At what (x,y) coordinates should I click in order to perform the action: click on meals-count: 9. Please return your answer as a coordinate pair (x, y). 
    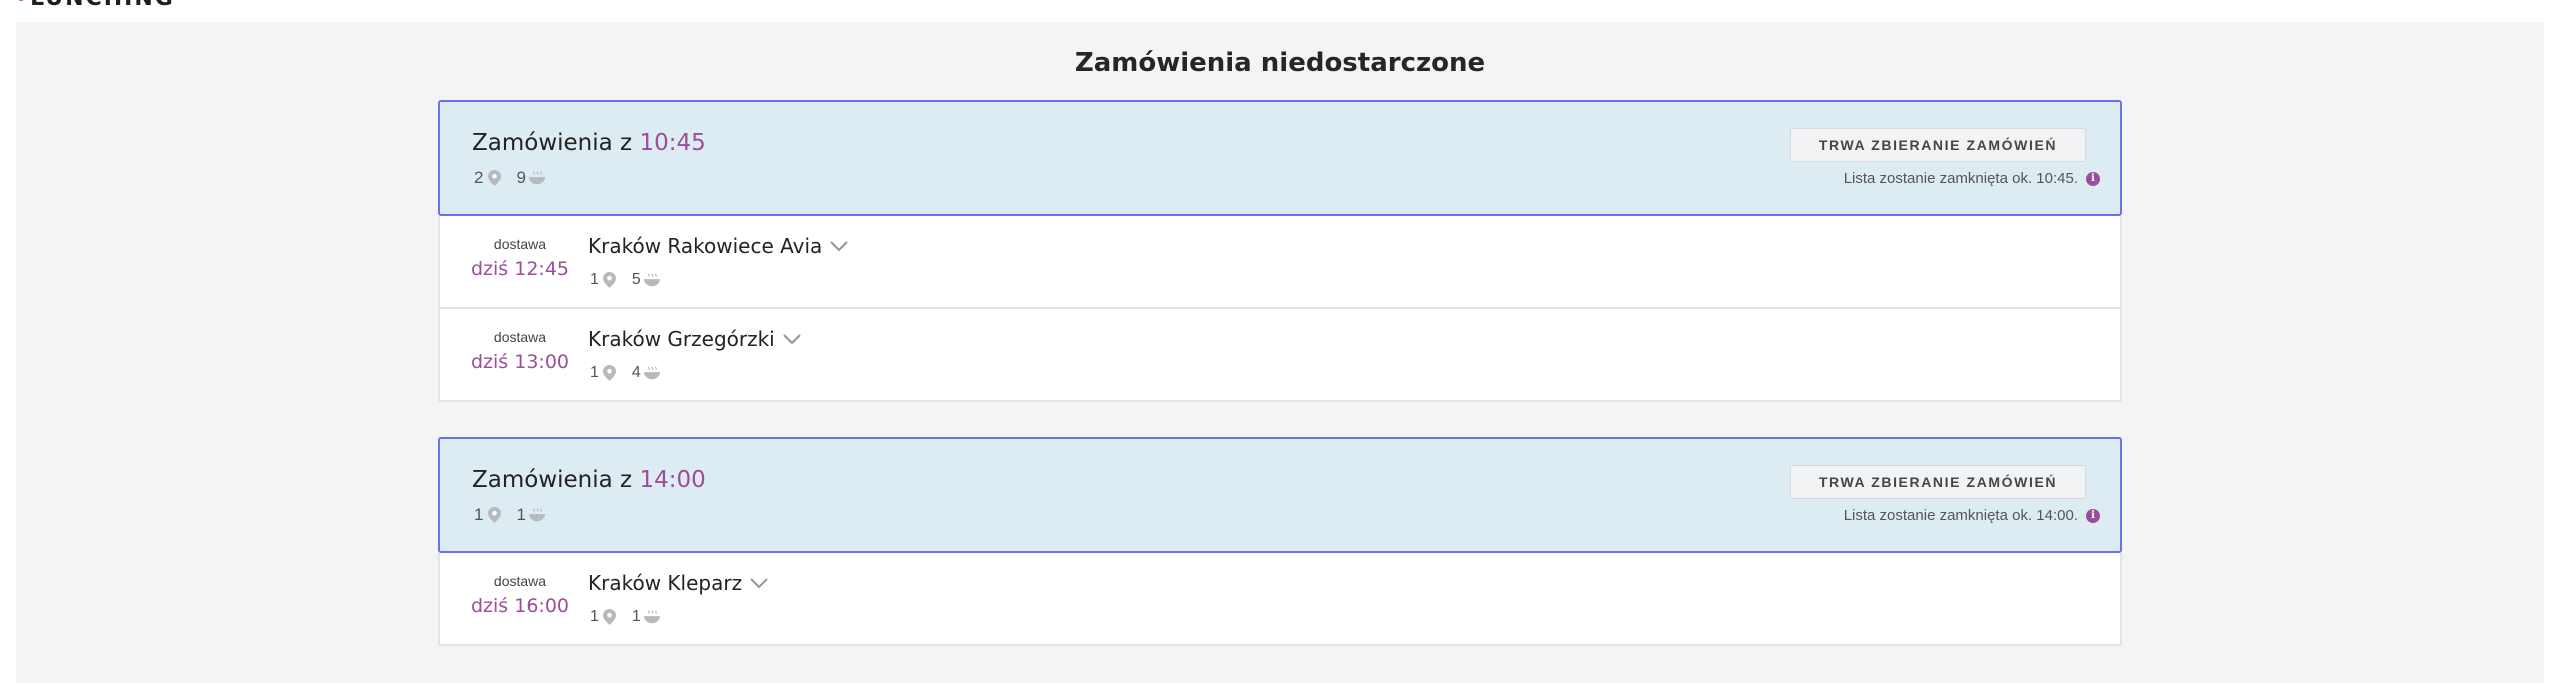
    Looking at the image, I should click on (530, 178).